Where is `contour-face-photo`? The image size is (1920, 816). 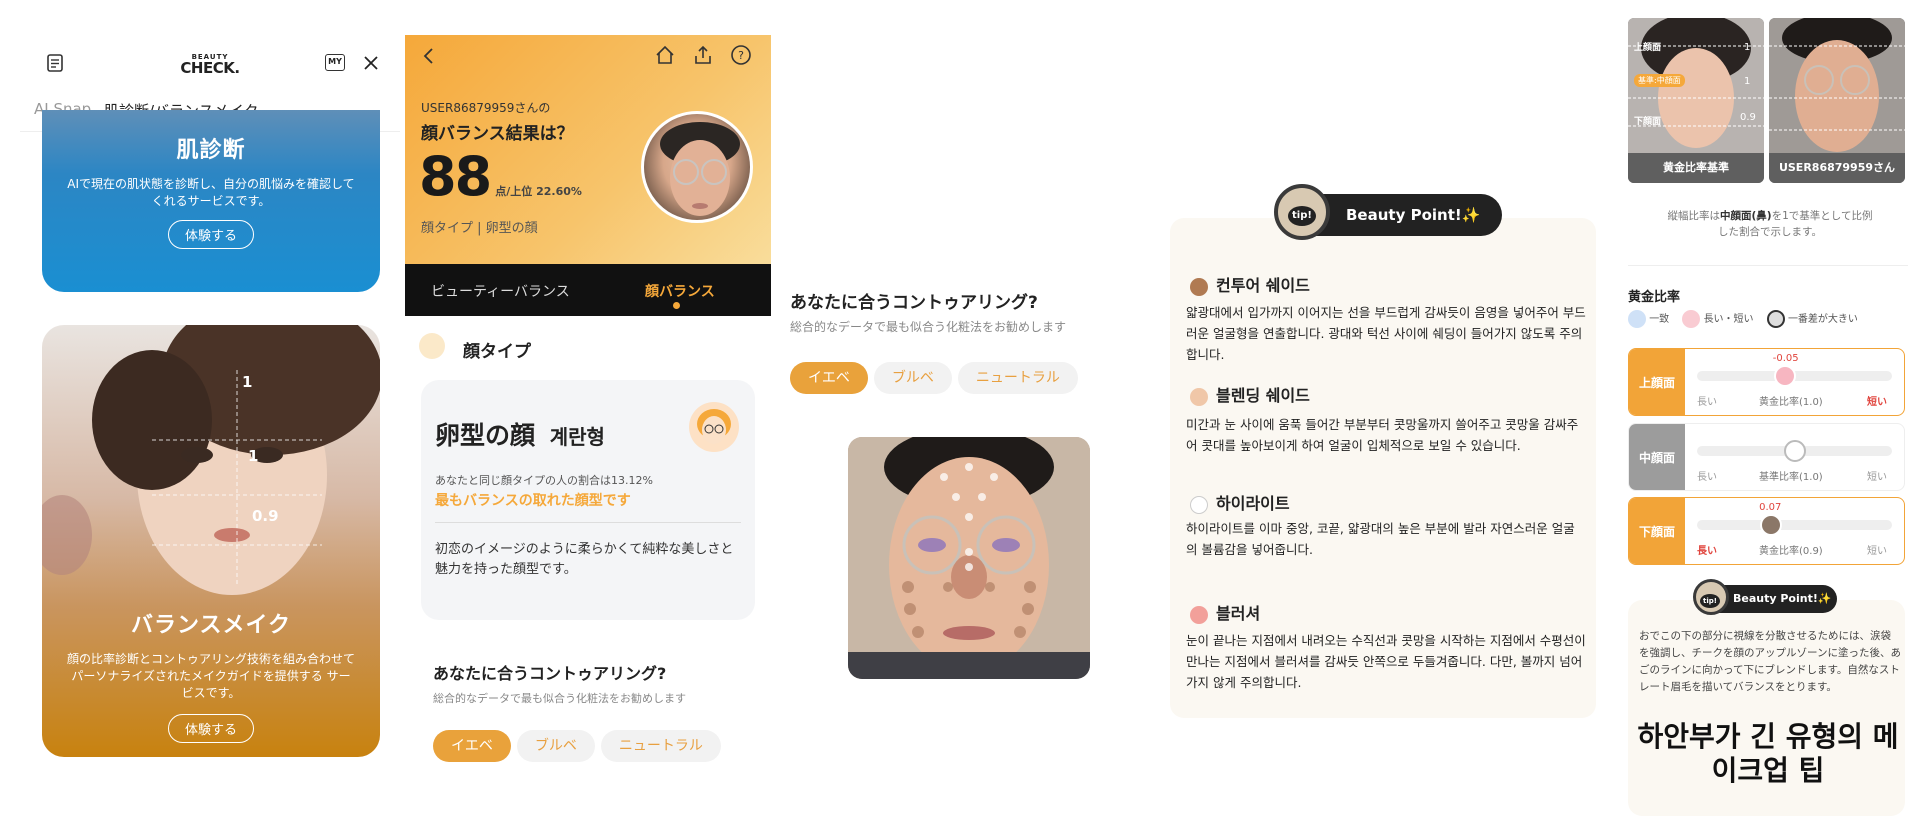
contour-face-photo is located at coordinates (969, 558).